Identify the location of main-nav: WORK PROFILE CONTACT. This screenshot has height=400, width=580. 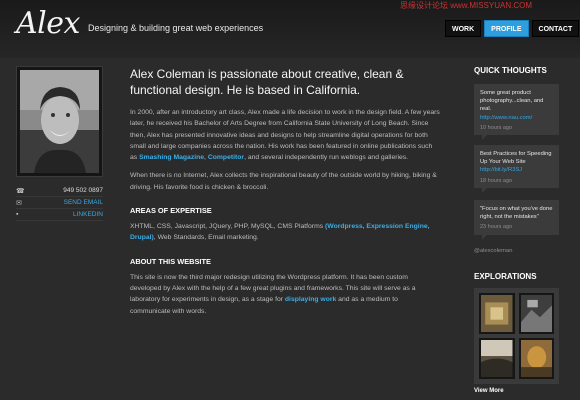
(512, 28).